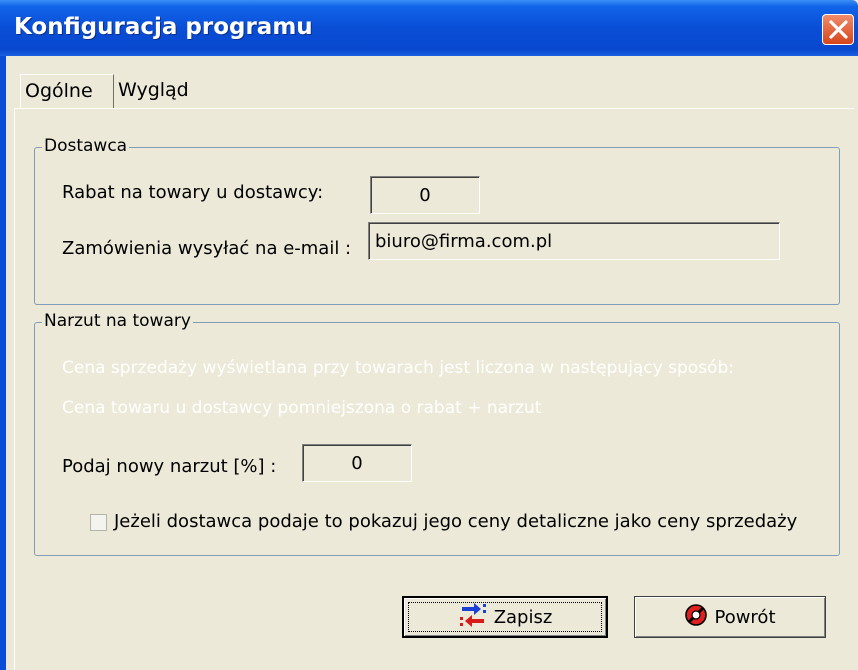 The image size is (858, 670). I want to click on retail-price-checkbox, so click(98, 522).